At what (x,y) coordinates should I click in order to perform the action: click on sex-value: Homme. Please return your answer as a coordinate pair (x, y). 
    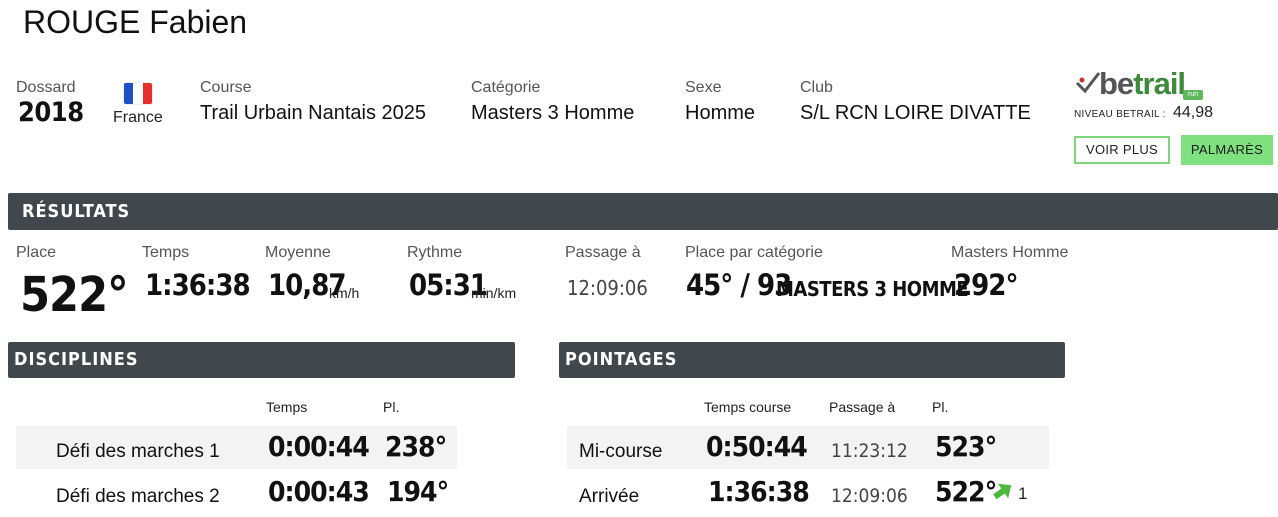
    Looking at the image, I should click on (720, 113).